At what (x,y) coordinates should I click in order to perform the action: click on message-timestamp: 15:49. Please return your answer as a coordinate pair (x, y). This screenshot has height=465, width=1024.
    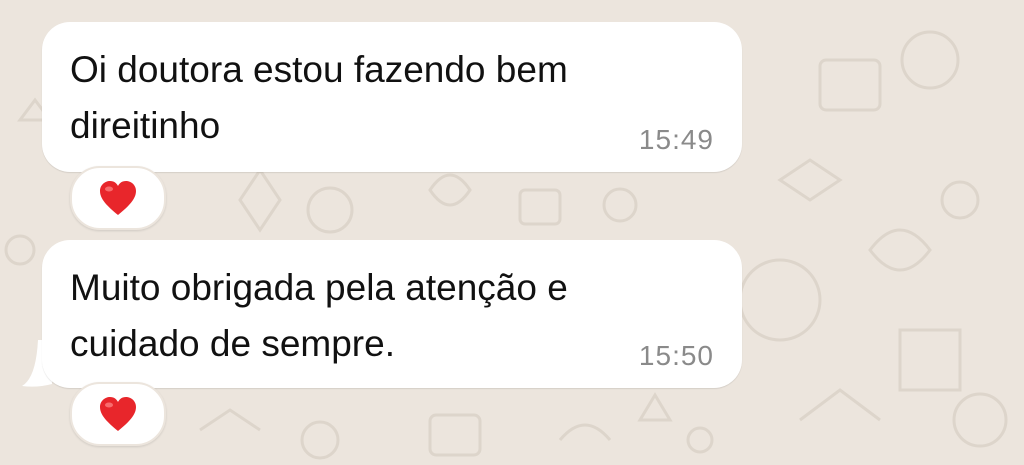
    Looking at the image, I should click on (676, 139).